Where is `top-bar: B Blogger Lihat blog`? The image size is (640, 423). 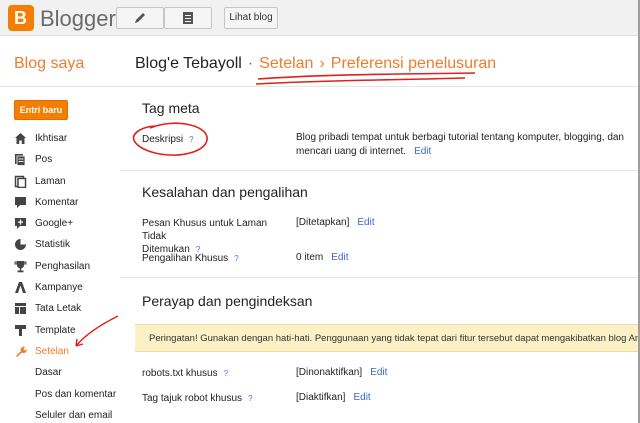 top-bar: B Blogger Lihat blog is located at coordinates (320, 18).